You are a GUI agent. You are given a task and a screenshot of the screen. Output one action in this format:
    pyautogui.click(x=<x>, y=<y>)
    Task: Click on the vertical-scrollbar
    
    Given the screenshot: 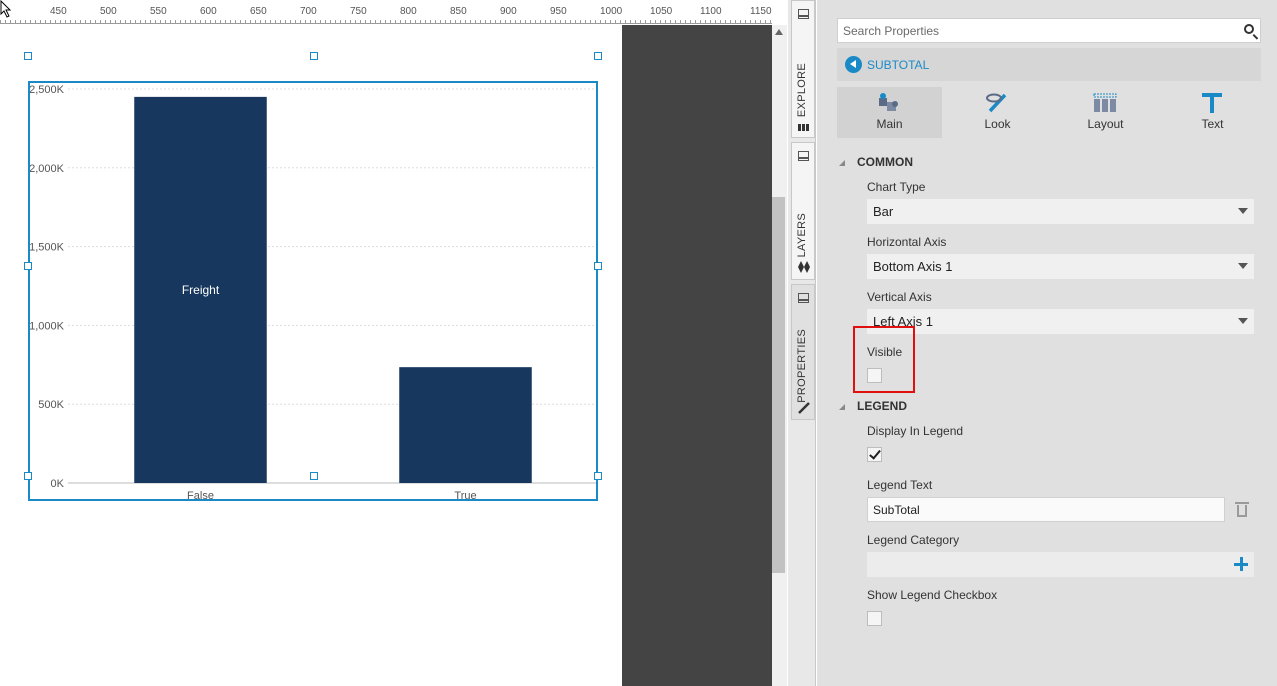 What is the action you would take?
    pyautogui.click(x=779, y=355)
    